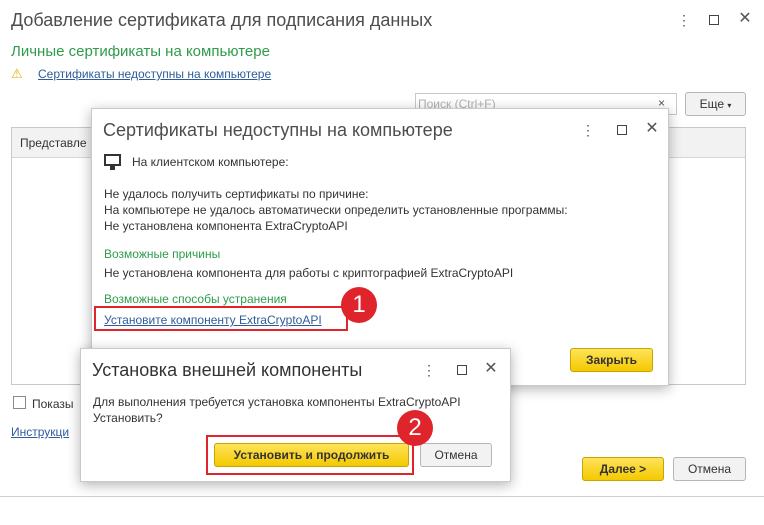  What do you see at coordinates (714, 20) in the screenshot?
I see `maximize-icon` at bounding box center [714, 20].